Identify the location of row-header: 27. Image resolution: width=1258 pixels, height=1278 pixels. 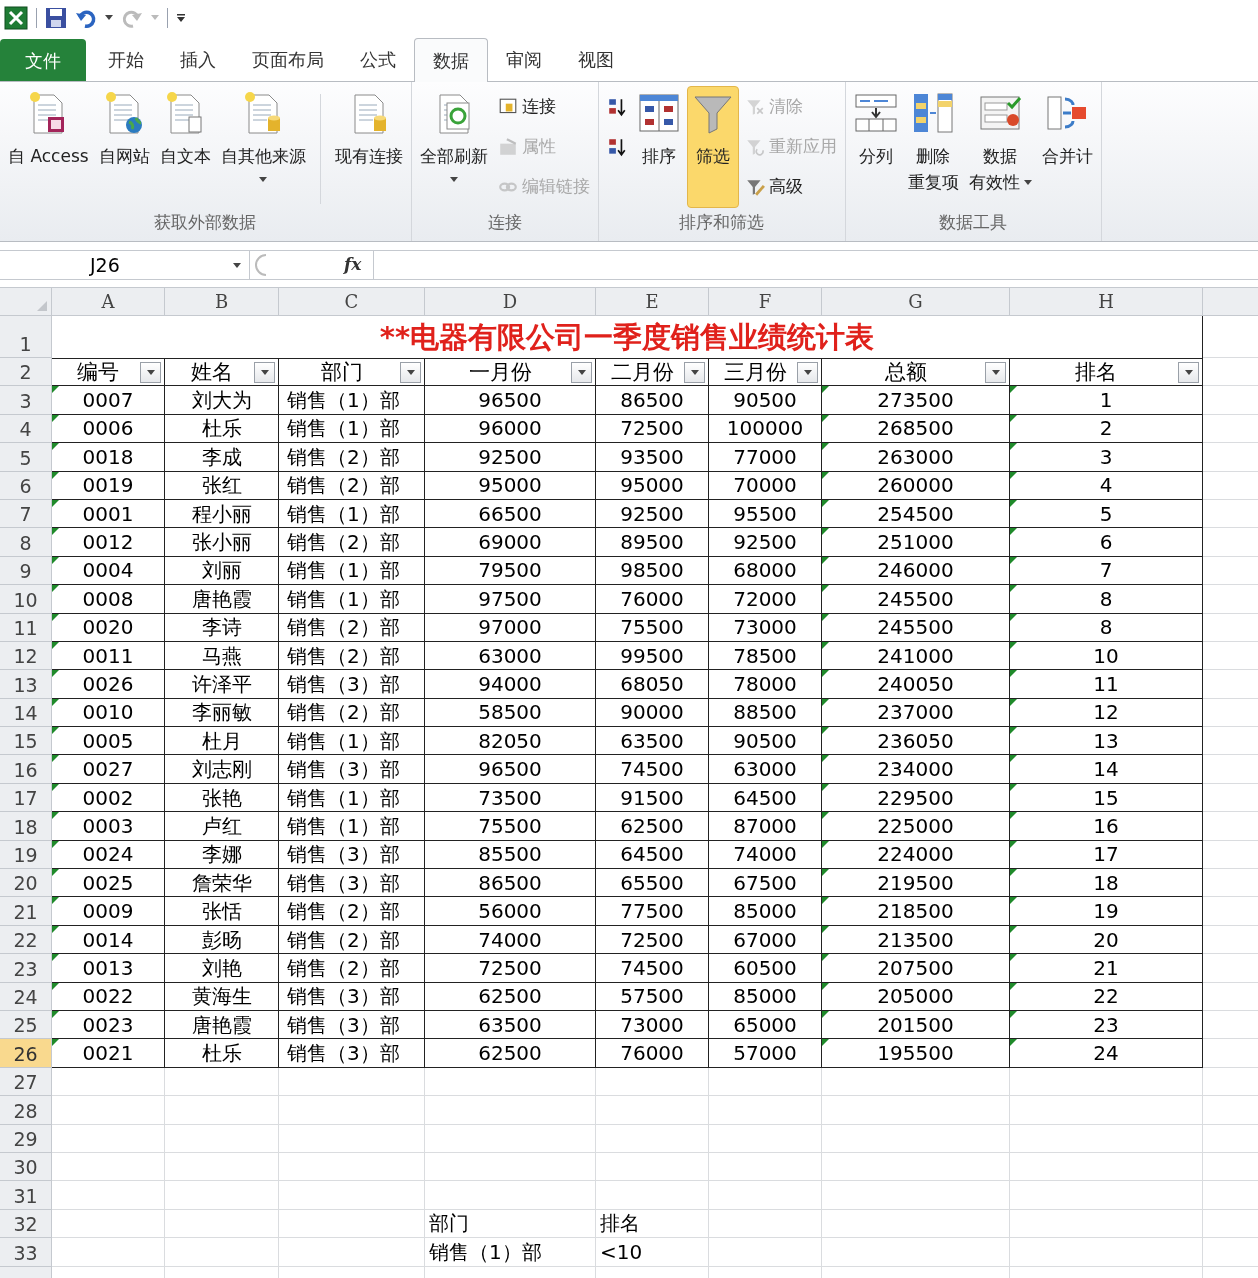
(26, 1082).